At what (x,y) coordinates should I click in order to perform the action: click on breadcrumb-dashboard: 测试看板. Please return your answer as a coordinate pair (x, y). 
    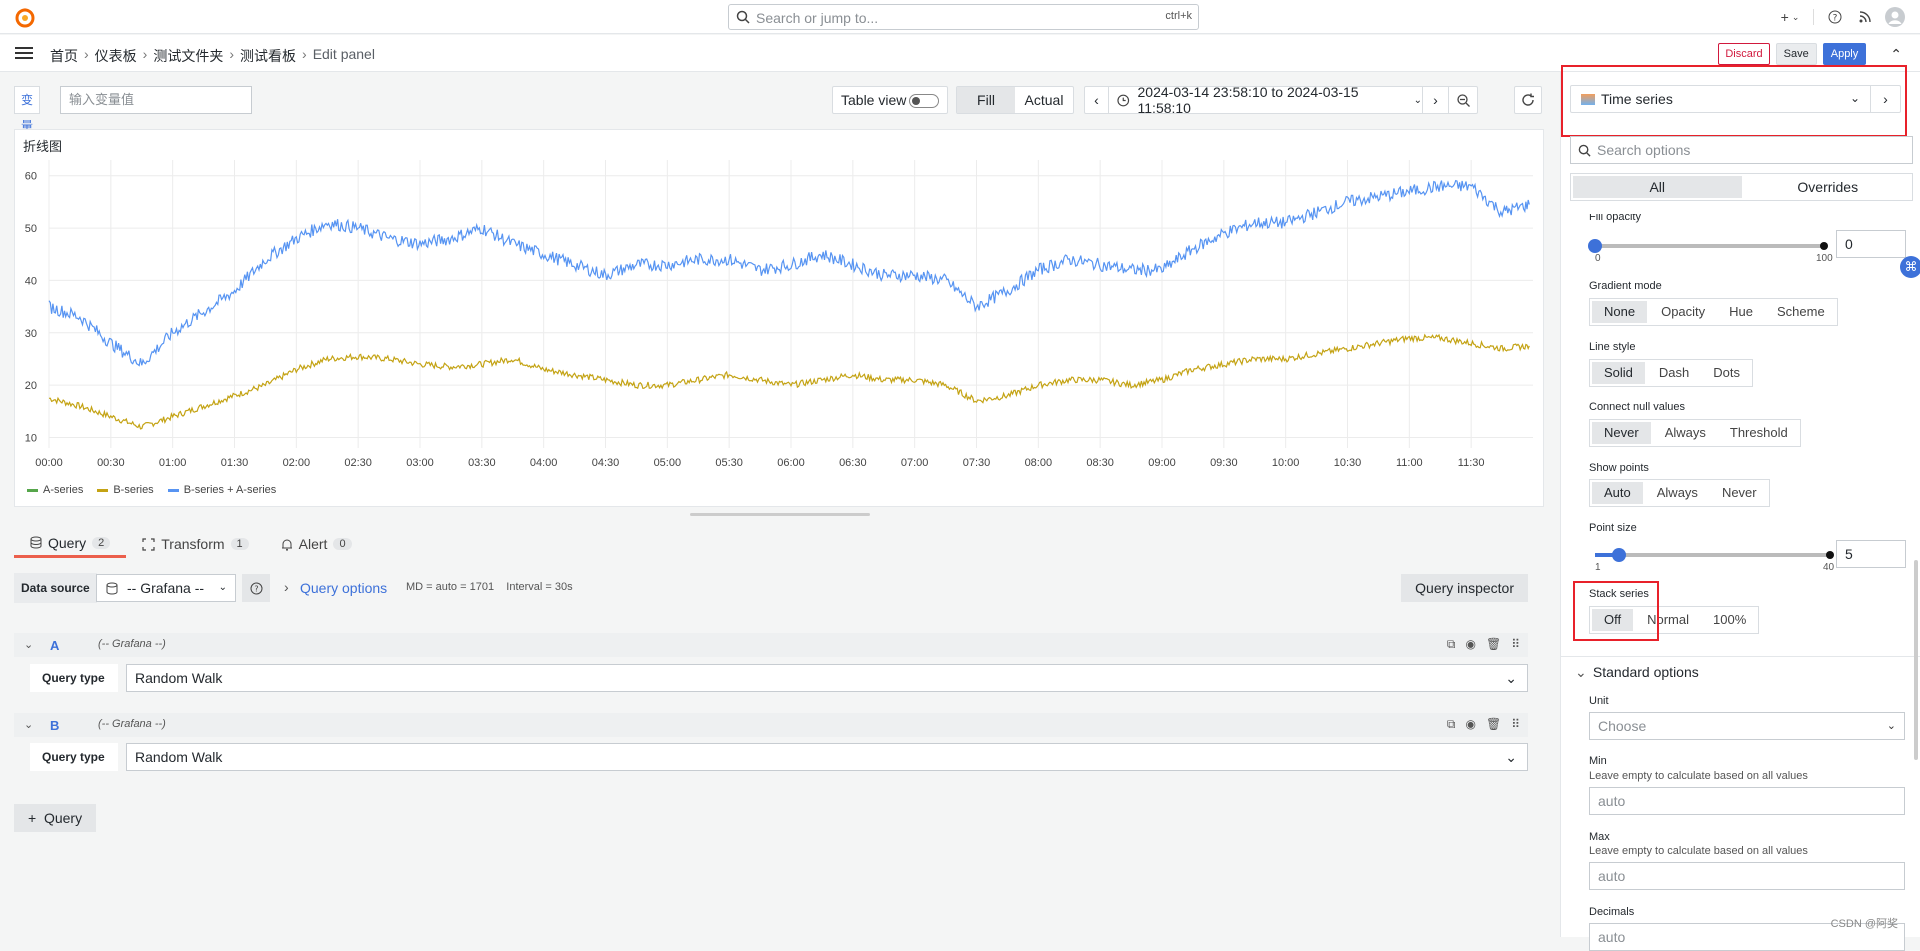
    Looking at the image, I should click on (268, 56).